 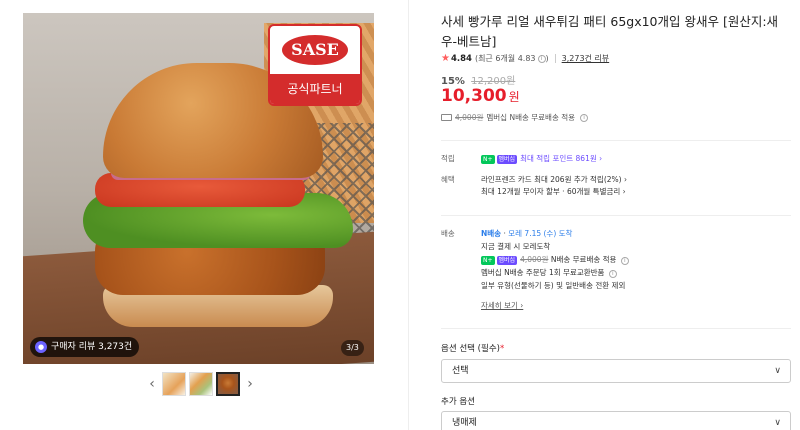 What do you see at coordinates (315, 89) in the screenshot?
I see `official-partner-label: 공식파트너` at bounding box center [315, 89].